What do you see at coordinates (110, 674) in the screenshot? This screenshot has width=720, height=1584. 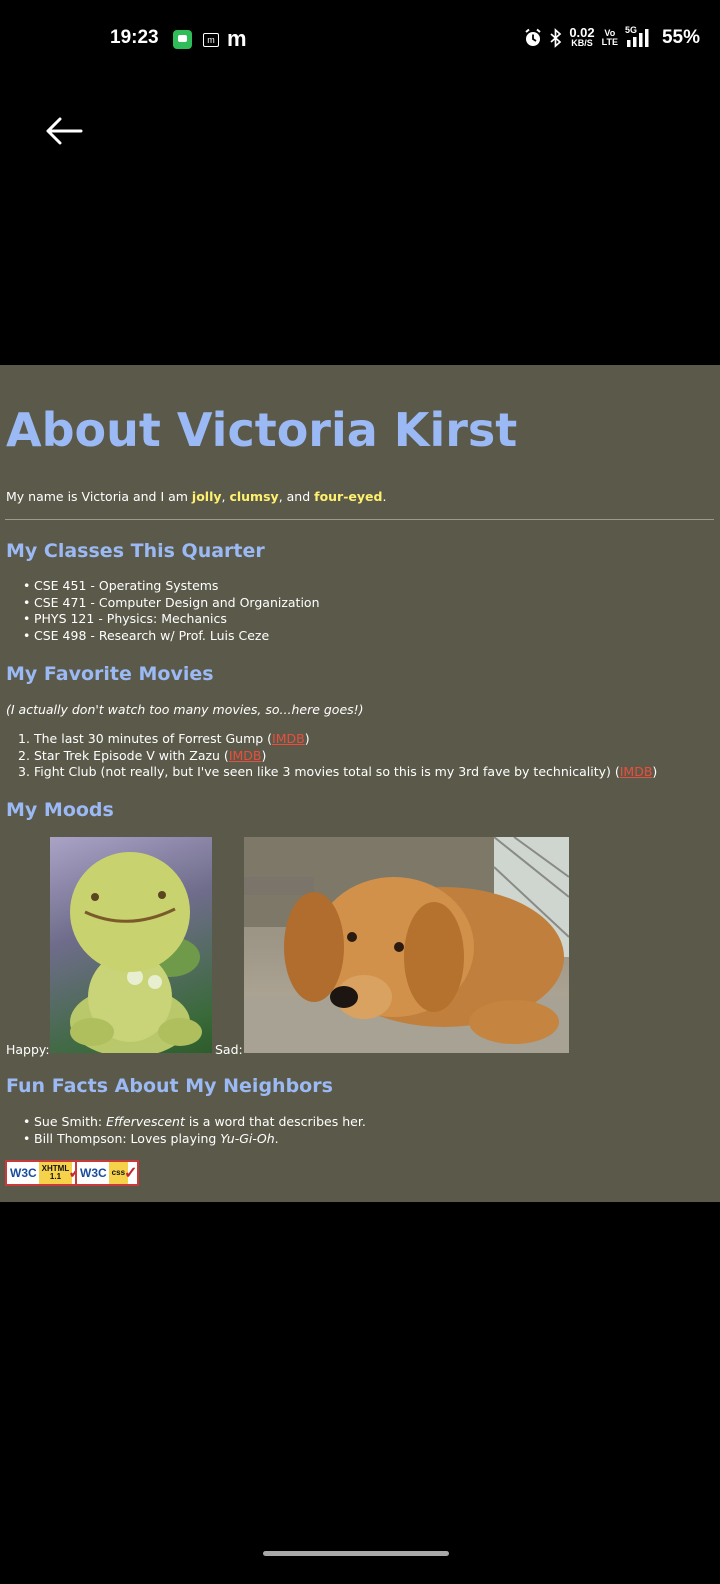 I see `movies-heading: My Favorite Movies` at bounding box center [110, 674].